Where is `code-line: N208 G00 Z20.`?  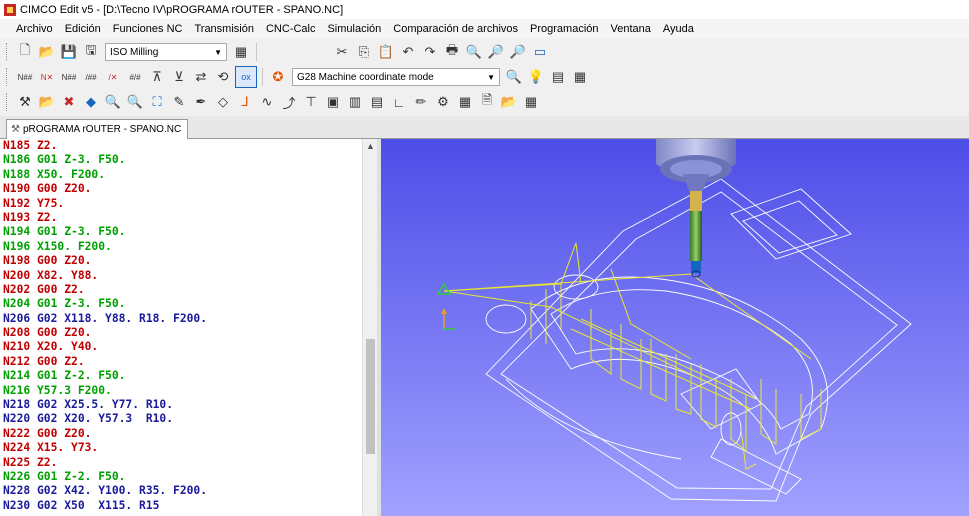
code-line: N208 G00 Z20. is located at coordinates (181, 333).